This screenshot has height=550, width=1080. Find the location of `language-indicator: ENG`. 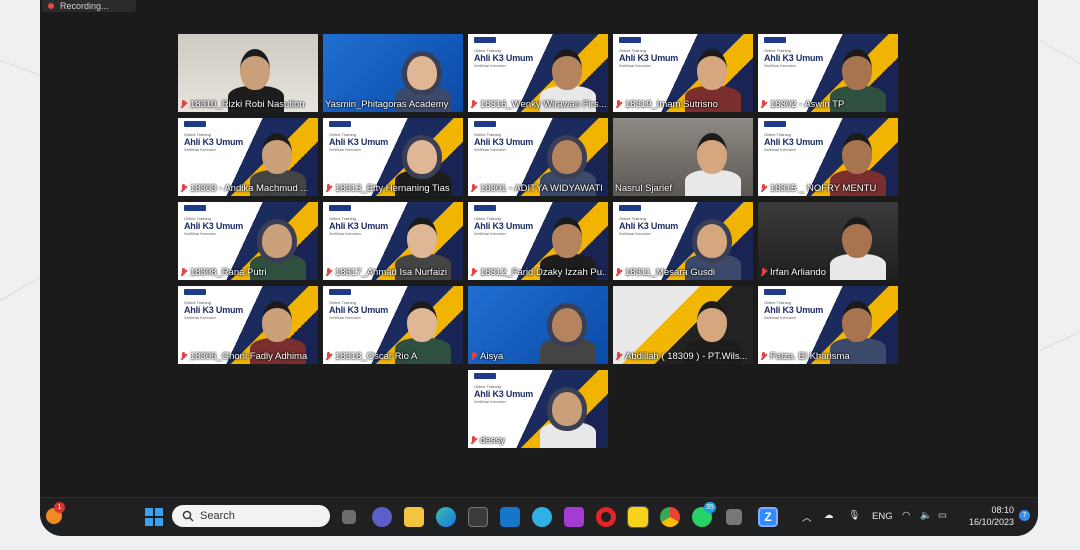

language-indicator: ENG is located at coordinates (882, 516).